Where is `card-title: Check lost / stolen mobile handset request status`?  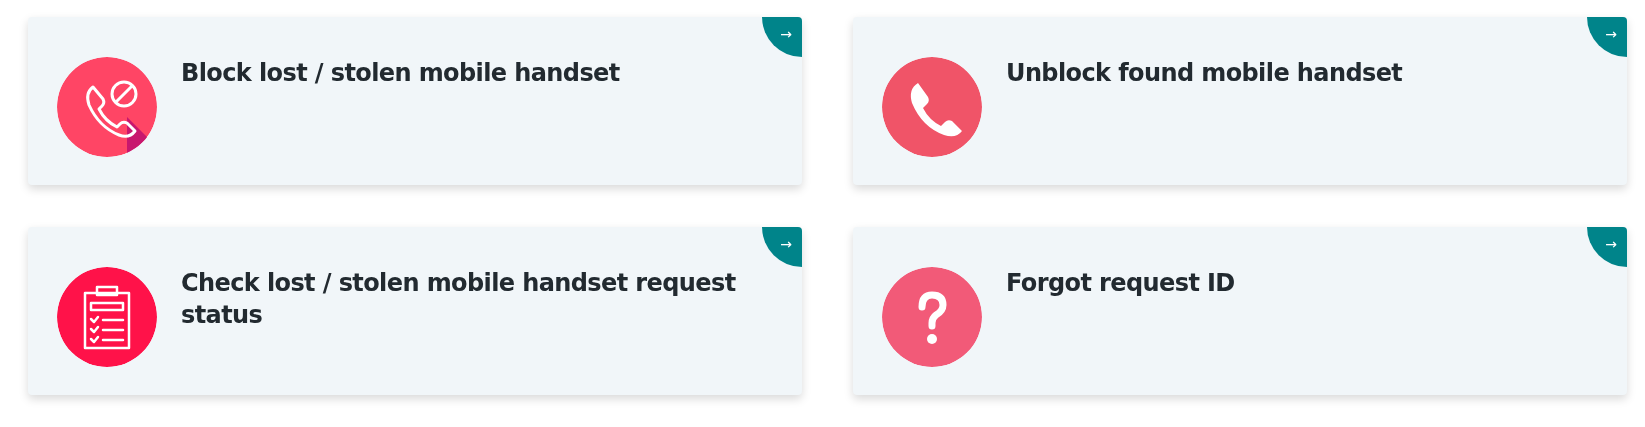 card-title: Check lost / stolen mobile handset request status is located at coordinates (459, 299).